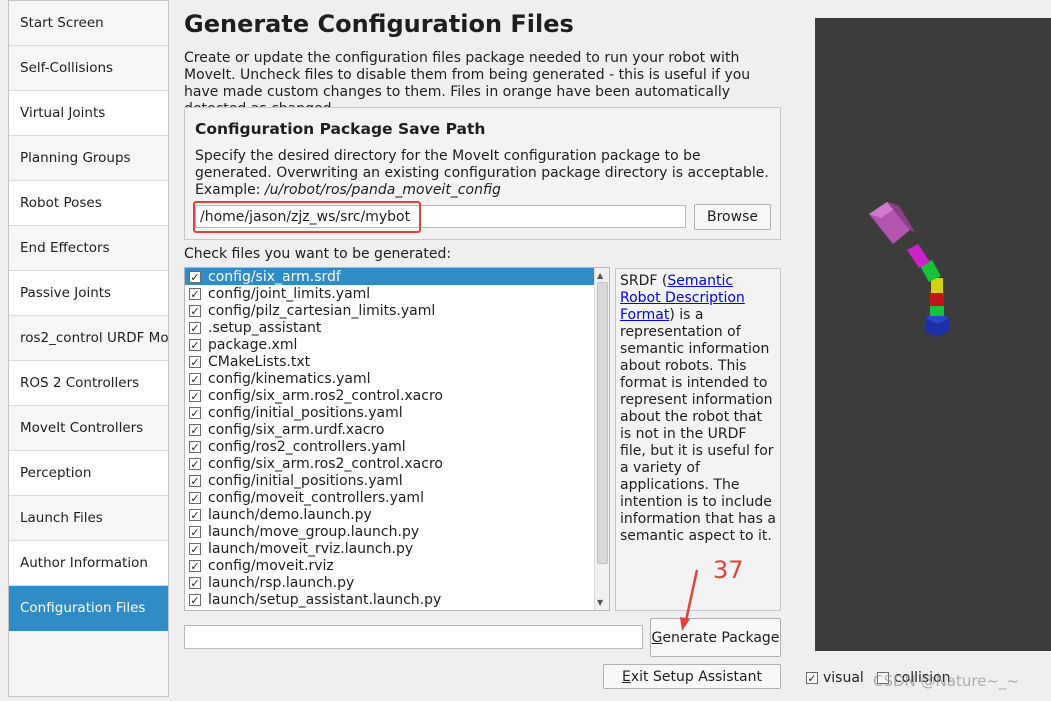 The width and height of the screenshot is (1051, 701). What do you see at coordinates (397, 327) in the screenshot?
I see `file-list-item: ✓ .setup_assistant` at bounding box center [397, 327].